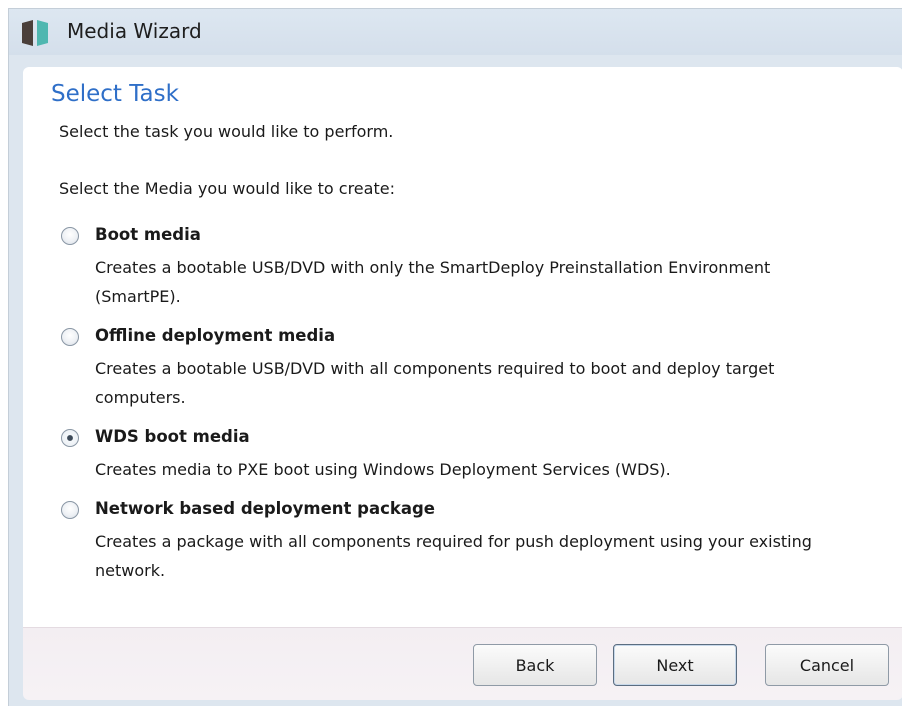  Describe the element at coordinates (70, 438) in the screenshot. I see `radio-wds-boot-media` at that location.